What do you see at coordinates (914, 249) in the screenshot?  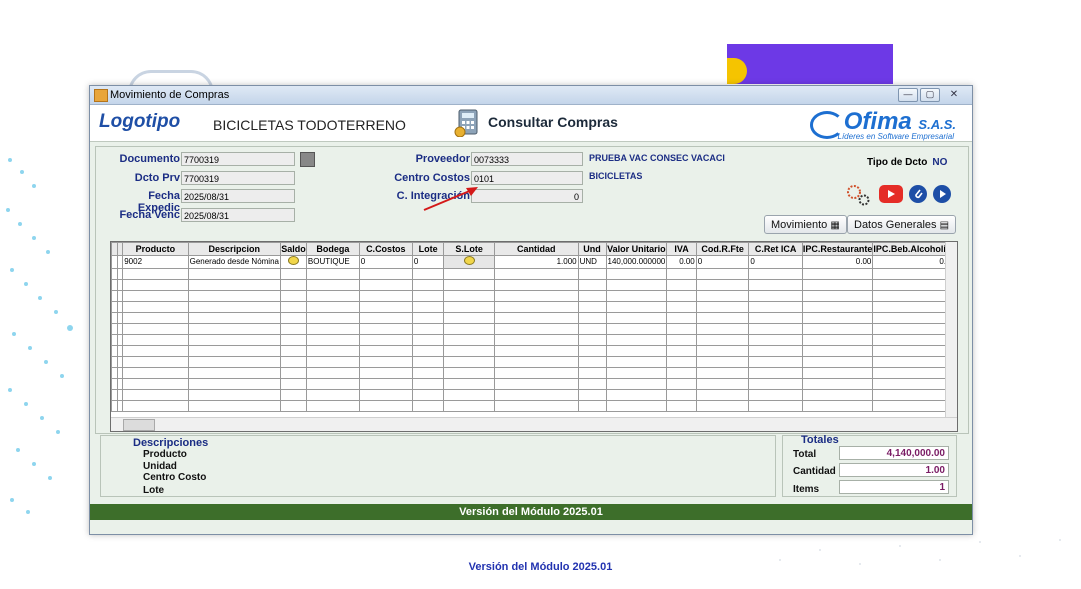 I see `col-ipc-beb-alcoholica: IPC.Beb.Alcoholica` at bounding box center [914, 249].